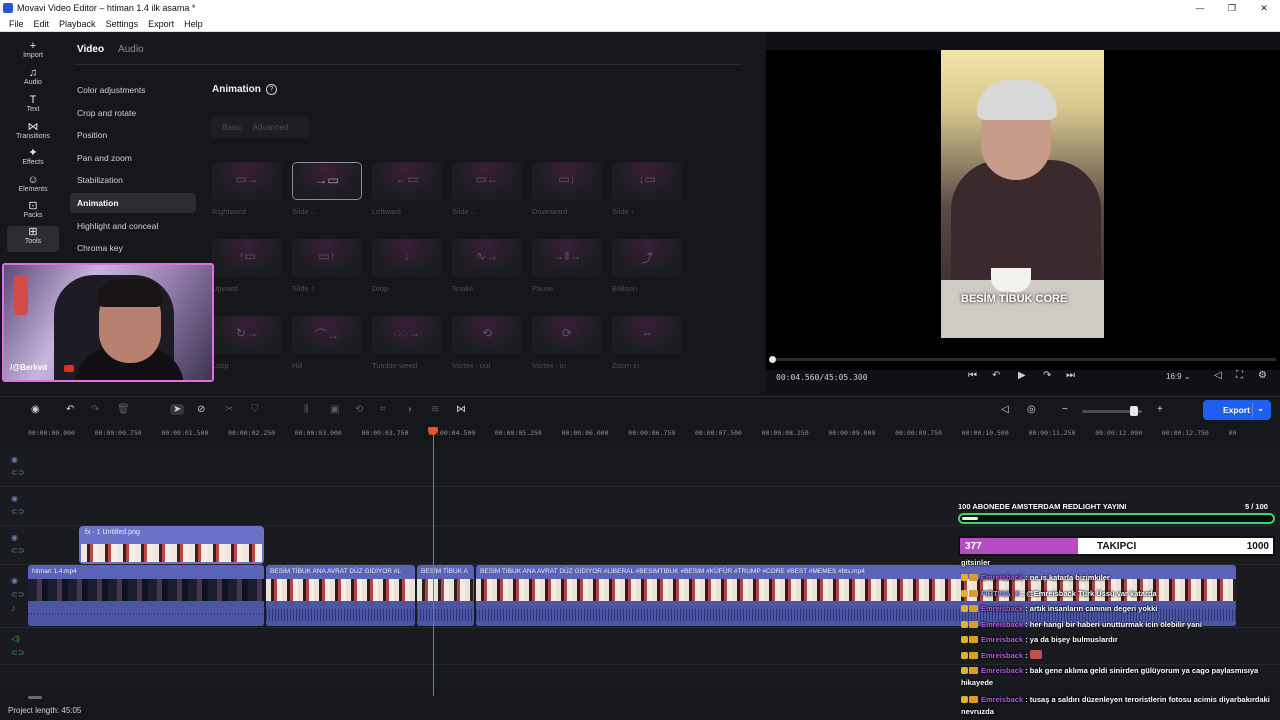  I want to click on minimize-button: —, so click(1200, 8).